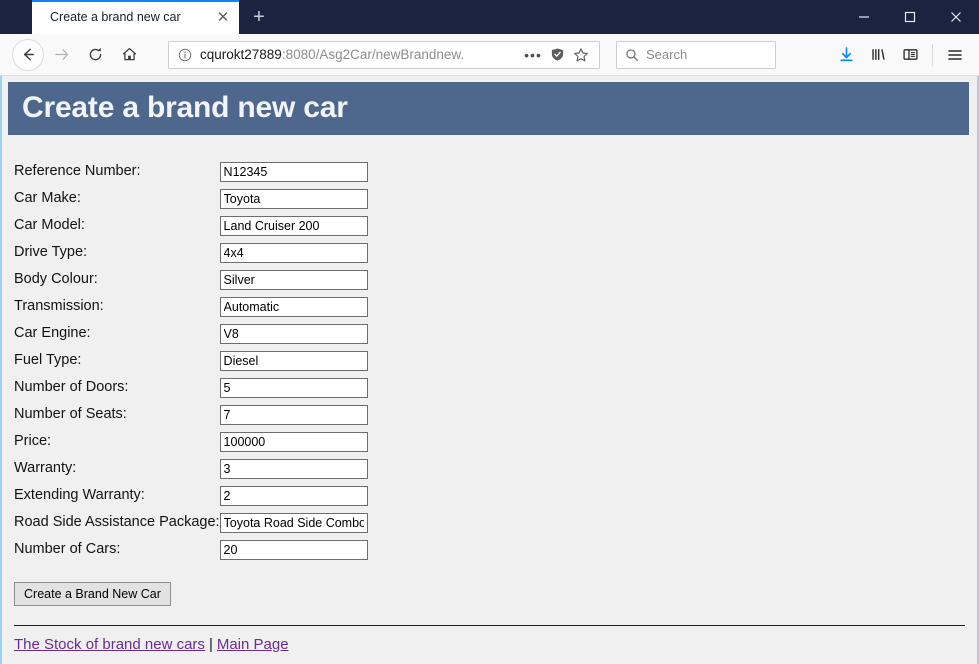 This screenshot has width=979, height=664. What do you see at coordinates (51, 252) in the screenshot?
I see `field-label: Drive Type:` at bounding box center [51, 252].